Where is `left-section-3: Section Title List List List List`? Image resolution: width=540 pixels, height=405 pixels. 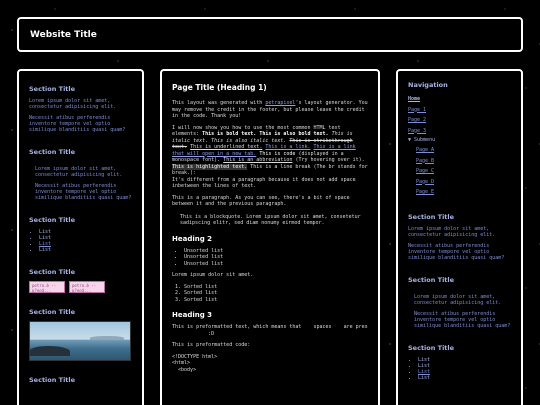
left-section-3: Section Title List List List List is located at coordinates (80, 234).